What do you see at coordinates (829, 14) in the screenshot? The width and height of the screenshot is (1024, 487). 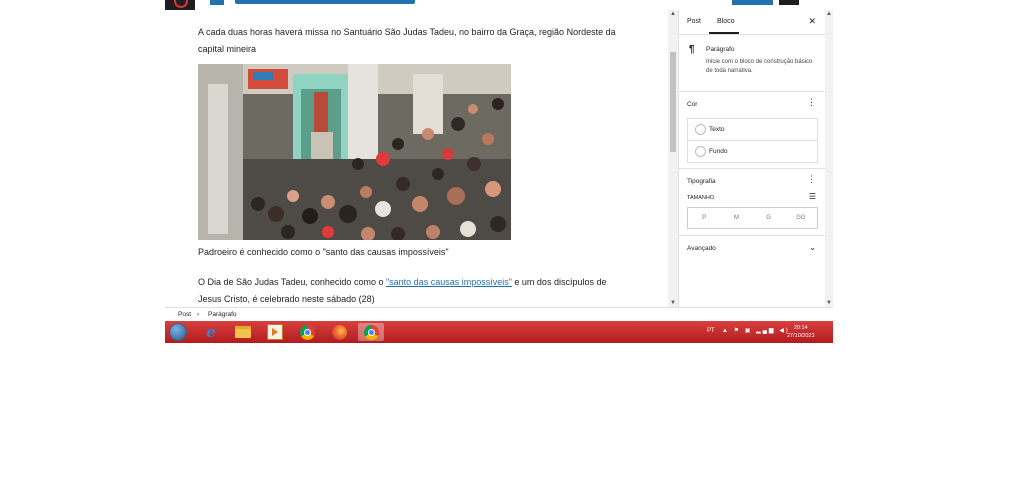 I see `sidebar-scroll-up-icon: ▲` at bounding box center [829, 14].